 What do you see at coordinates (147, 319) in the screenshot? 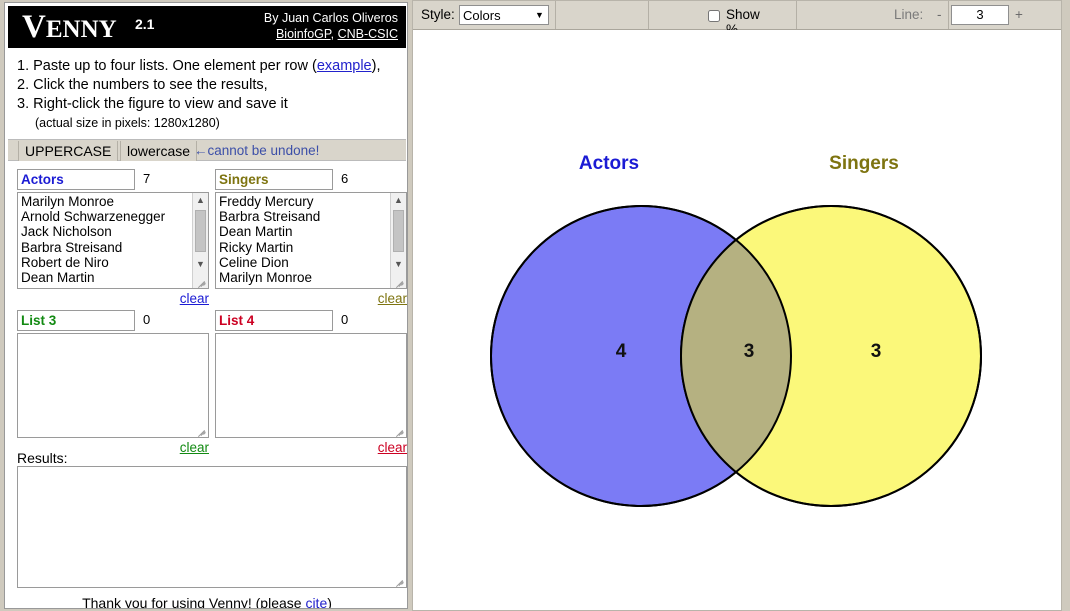
I see `list-3-count: 0` at bounding box center [147, 319].